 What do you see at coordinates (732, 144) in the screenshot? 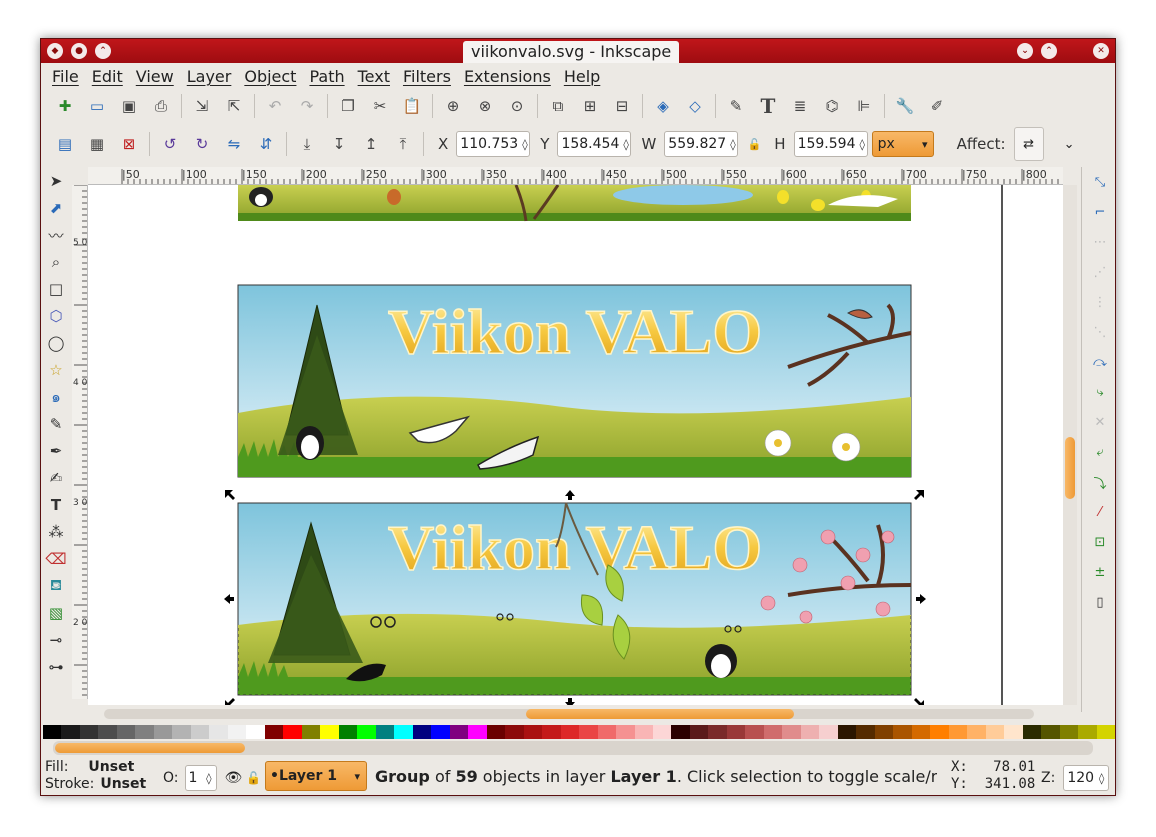
I see `w-spin-icon: ◊` at bounding box center [732, 144].